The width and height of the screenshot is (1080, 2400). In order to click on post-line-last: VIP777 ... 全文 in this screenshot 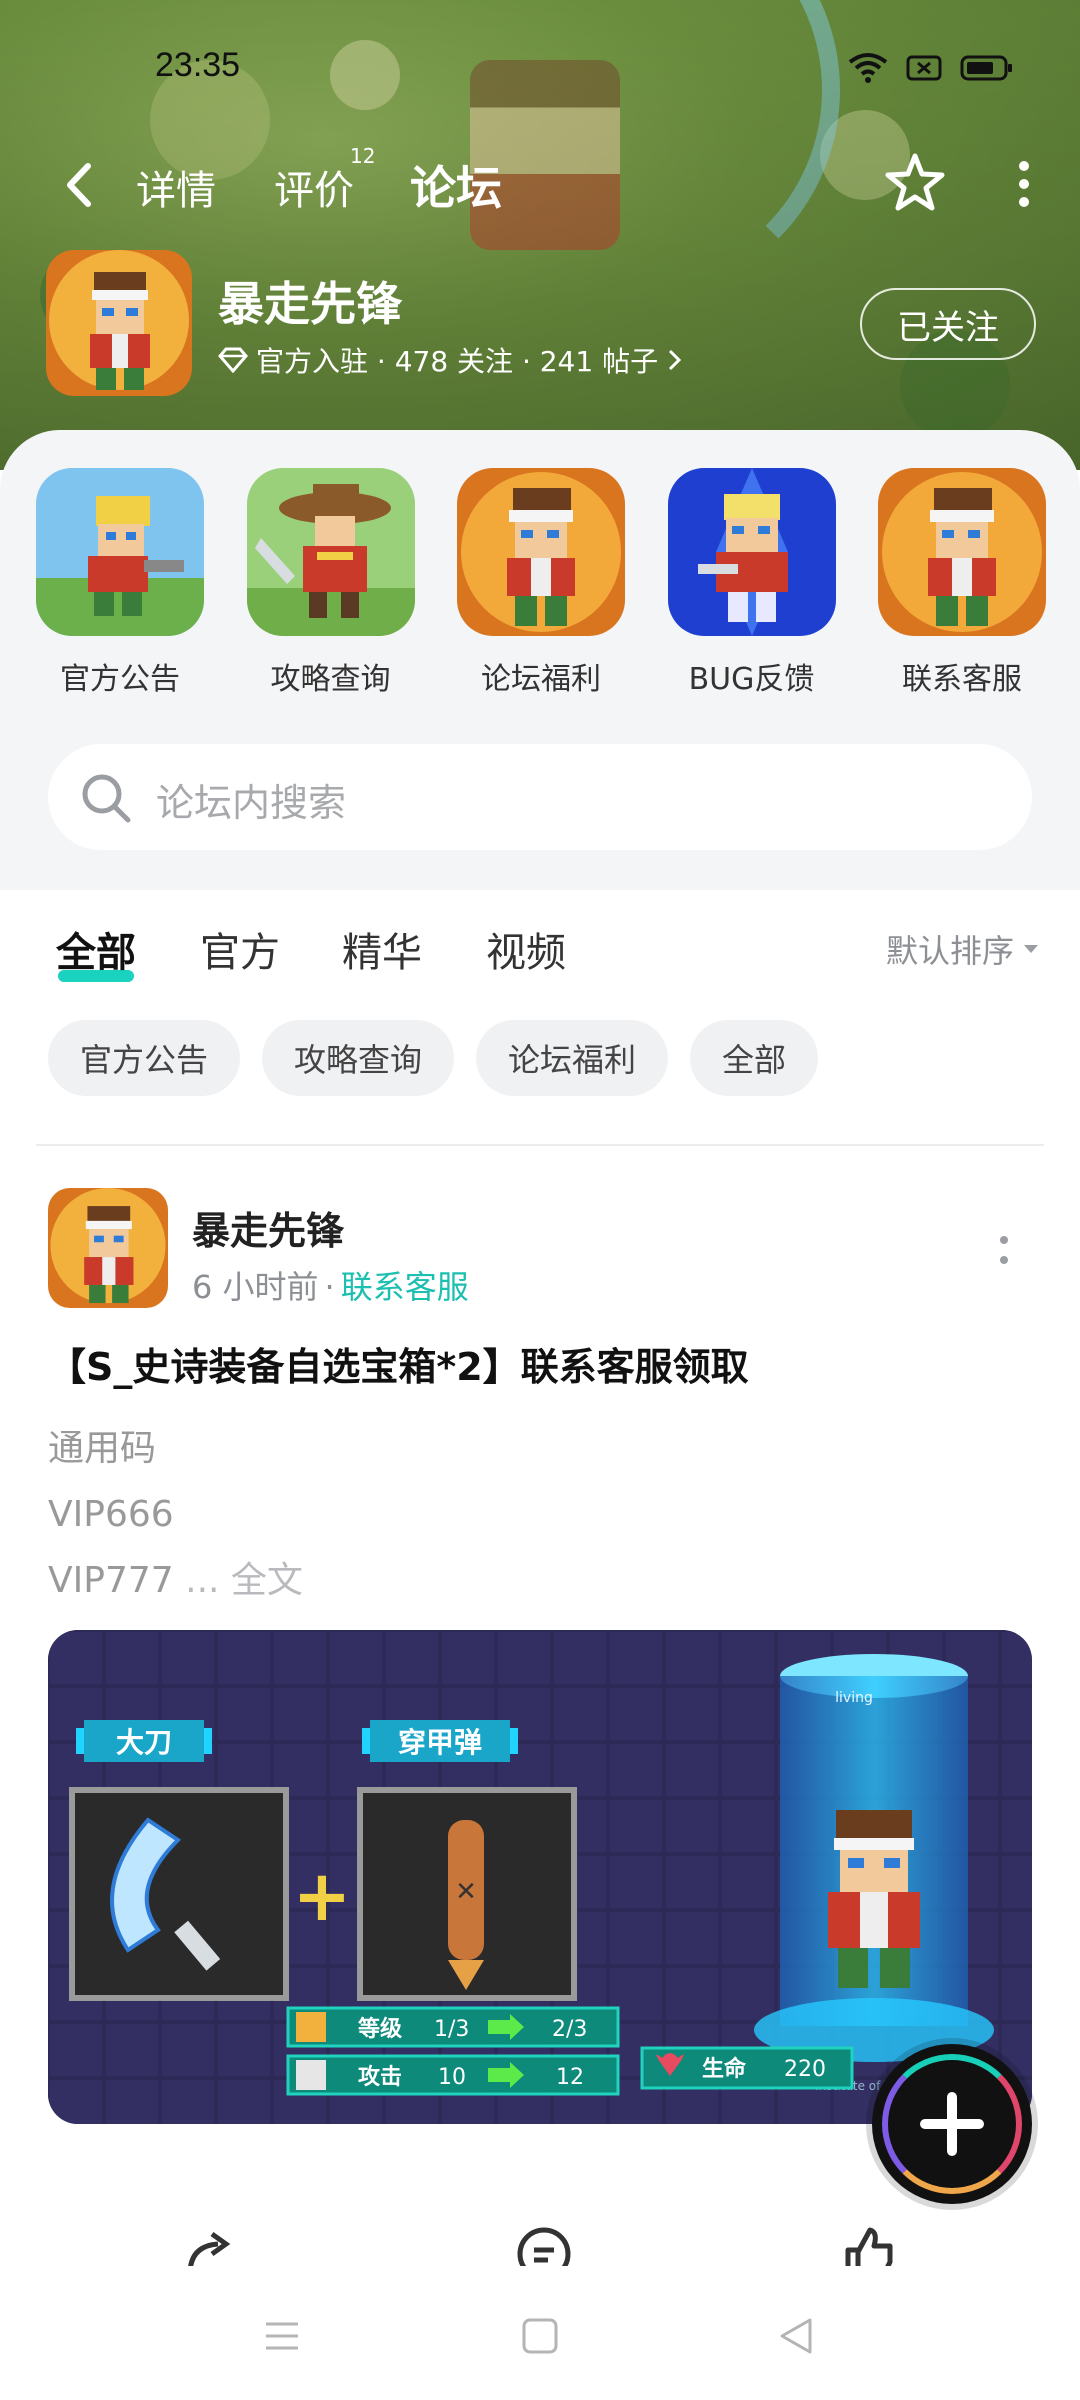, I will do `click(175, 1581)`.